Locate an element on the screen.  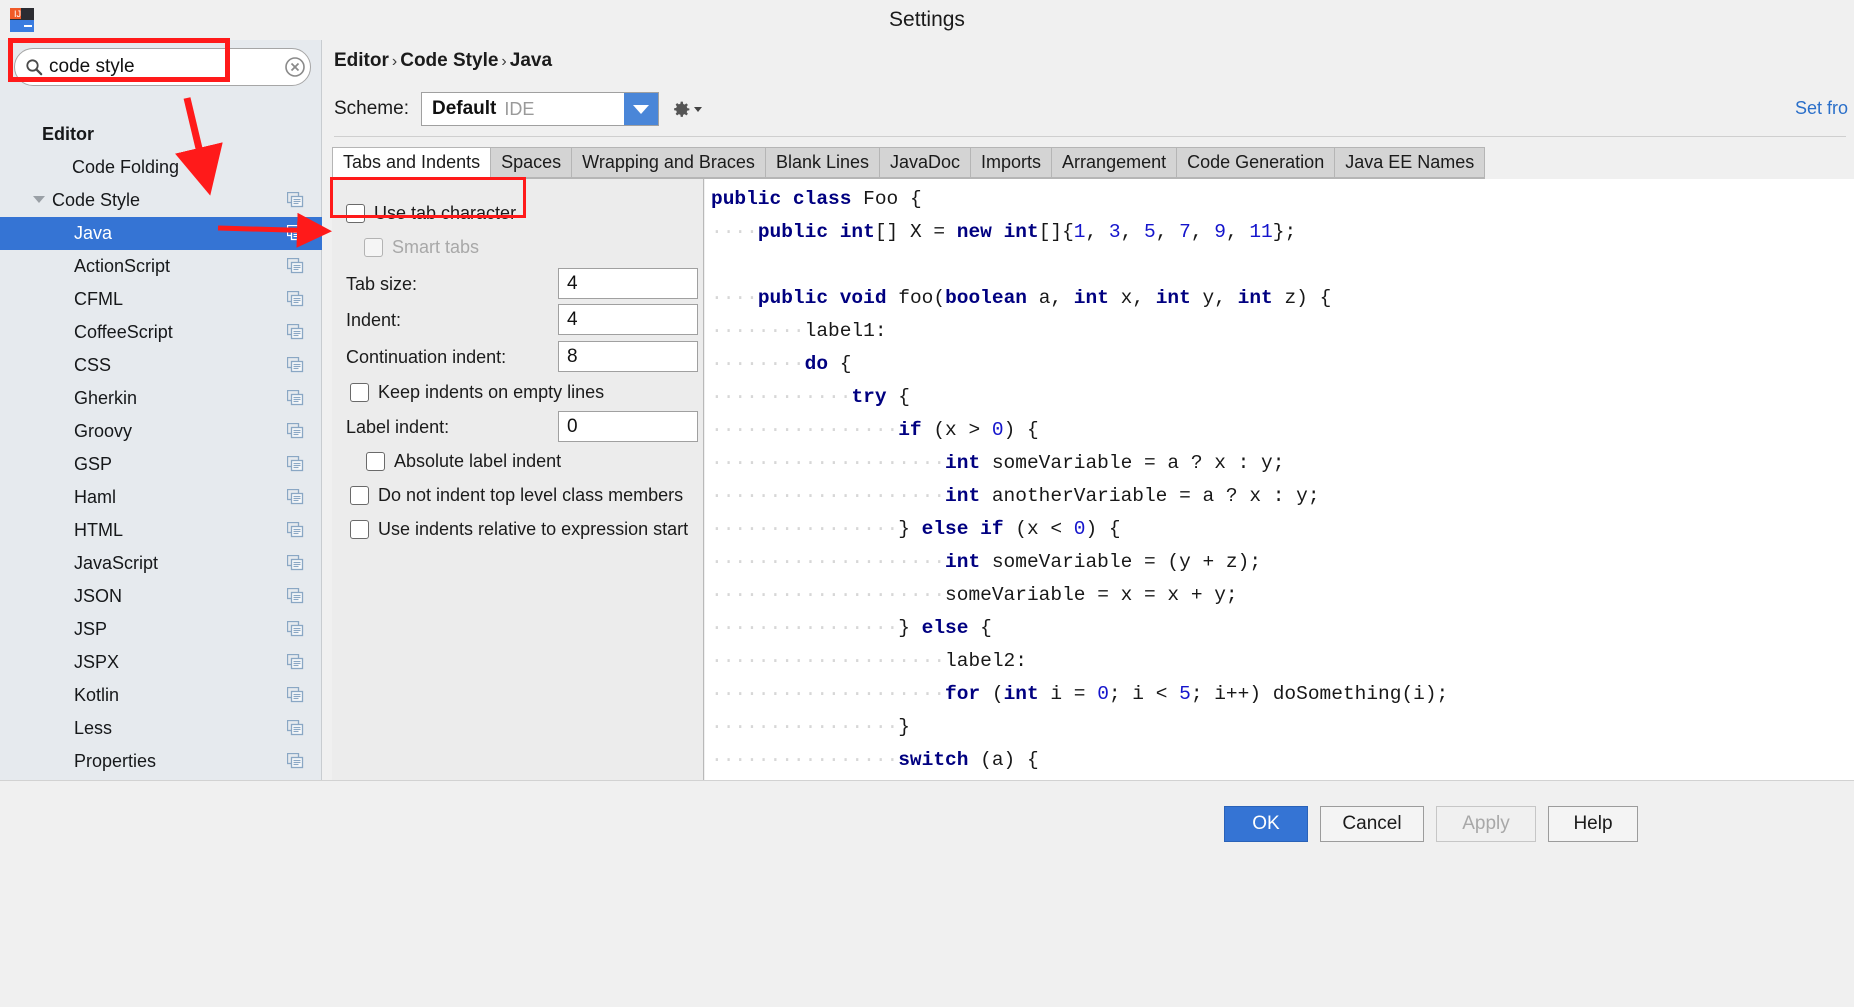
sidebar-item-coffeescript: CoffeeScript is located at coordinates (161, 332).